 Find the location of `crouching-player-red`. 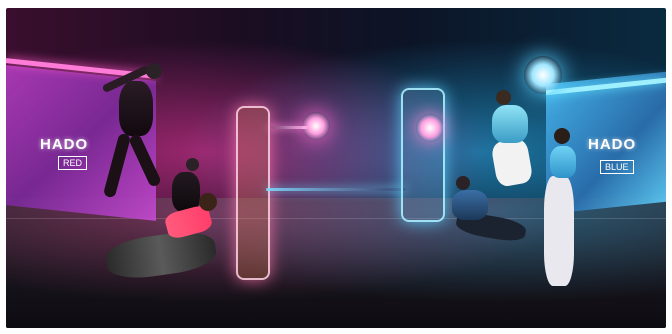

crouching-player-red is located at coordinates (166, 243).